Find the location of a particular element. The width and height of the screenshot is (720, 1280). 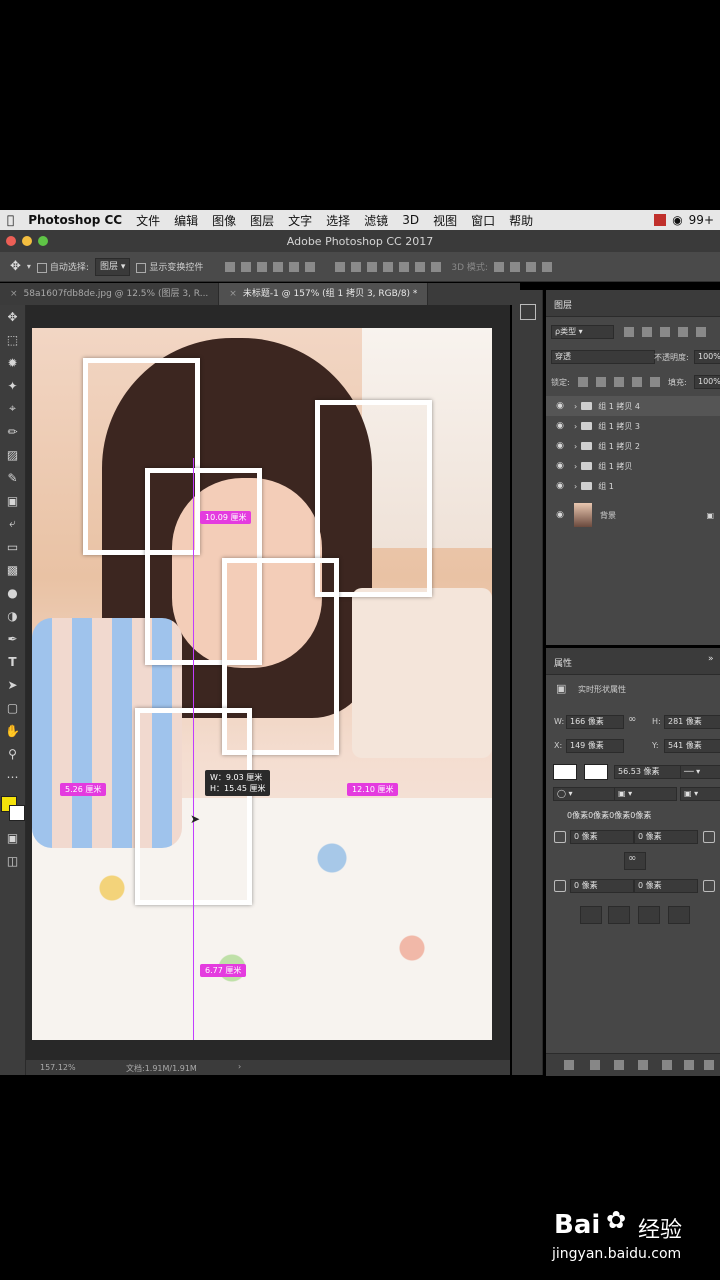

path-combine-button is located at coordinates (591, 915).